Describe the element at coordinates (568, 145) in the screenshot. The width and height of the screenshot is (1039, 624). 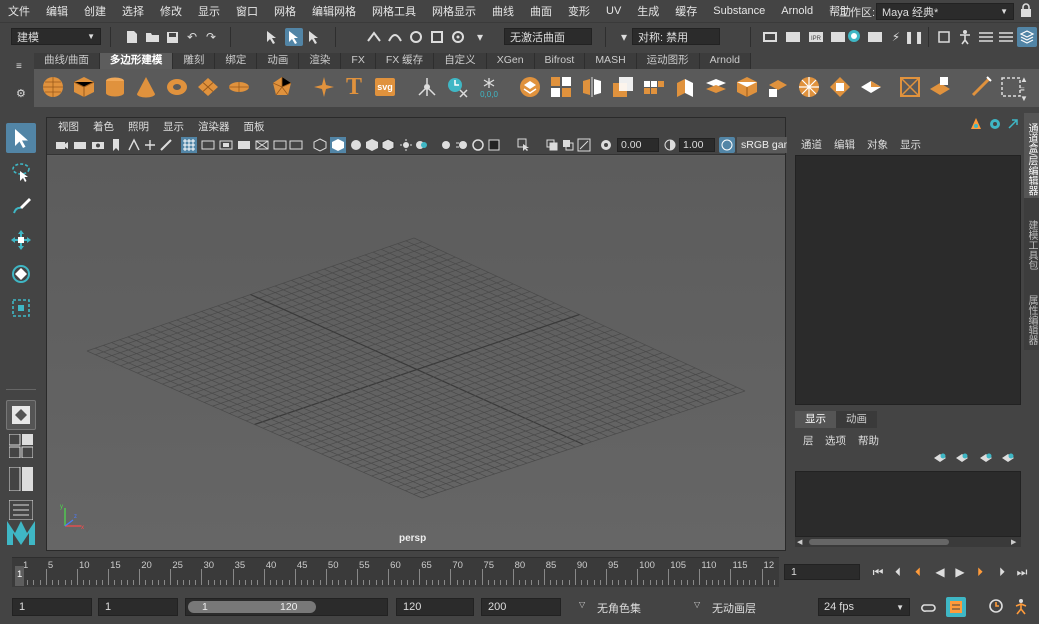
I see `xray-active-icon` at that location.